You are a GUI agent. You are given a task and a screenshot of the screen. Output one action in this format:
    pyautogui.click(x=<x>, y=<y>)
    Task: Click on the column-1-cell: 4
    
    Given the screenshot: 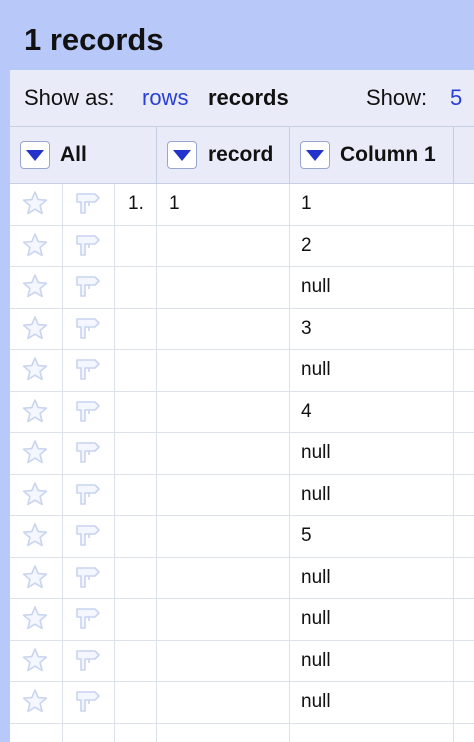 What is the action you would take?
    pyautogui.click(x=306, y=411)
    